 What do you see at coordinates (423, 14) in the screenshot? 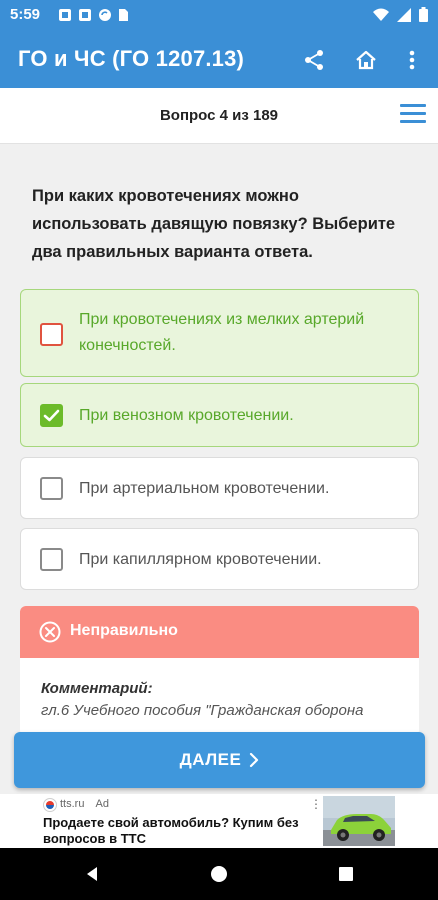
I see `battery-icon` at bounding box center [423, 14].